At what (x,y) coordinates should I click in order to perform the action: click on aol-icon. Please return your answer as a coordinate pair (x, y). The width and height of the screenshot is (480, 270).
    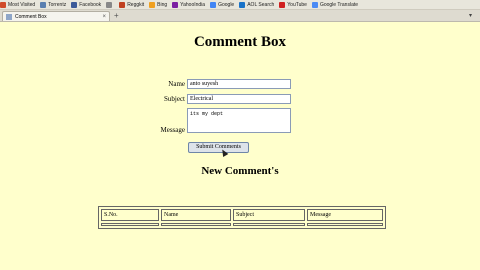
    Looking at the image, I should click on (242, 4).